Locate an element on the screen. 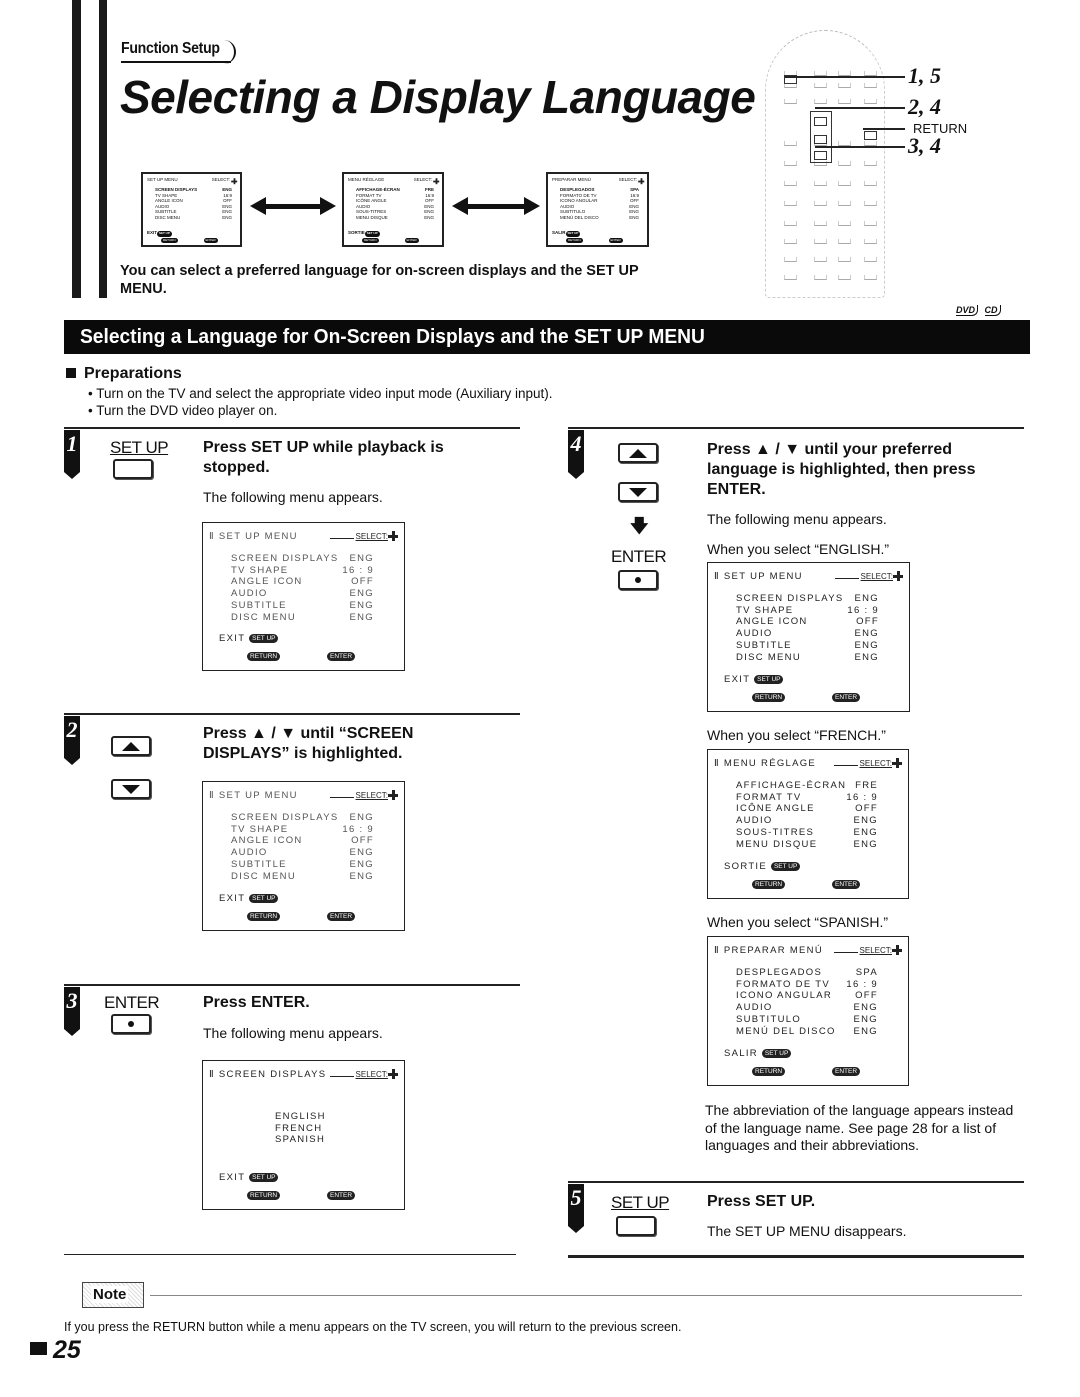  menu-exit: SALIR SET UP is located at coordinates (758, 1053).